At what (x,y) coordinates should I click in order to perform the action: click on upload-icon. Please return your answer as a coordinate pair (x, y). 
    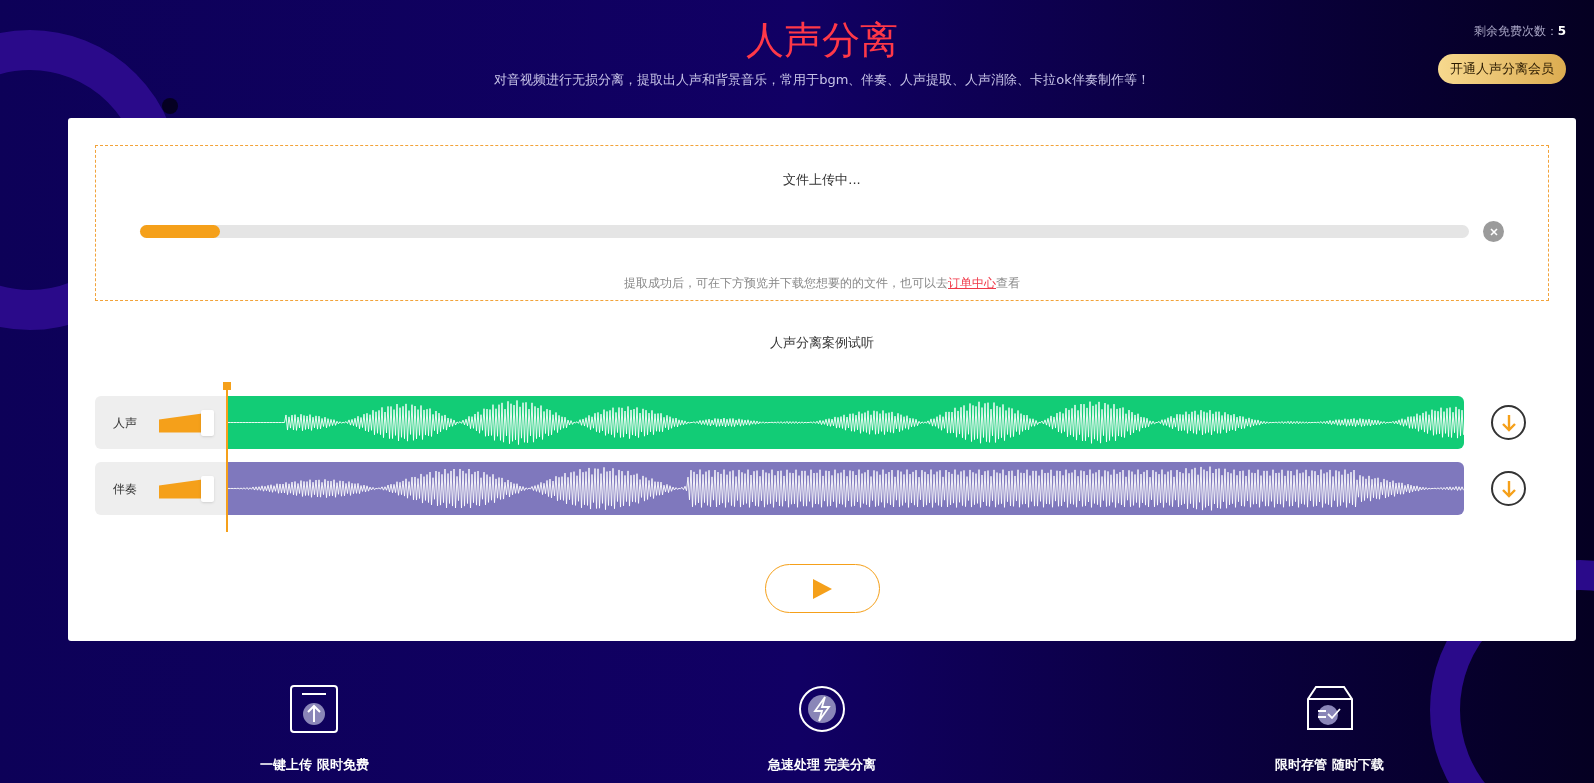
    Looking at the image, I should click on (314, 708).